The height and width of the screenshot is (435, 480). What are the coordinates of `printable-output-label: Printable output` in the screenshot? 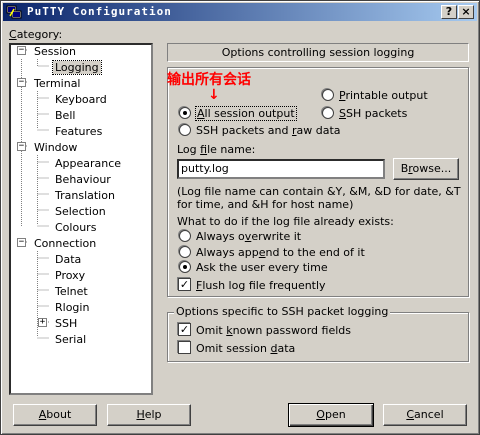 It's located at (383, 95).